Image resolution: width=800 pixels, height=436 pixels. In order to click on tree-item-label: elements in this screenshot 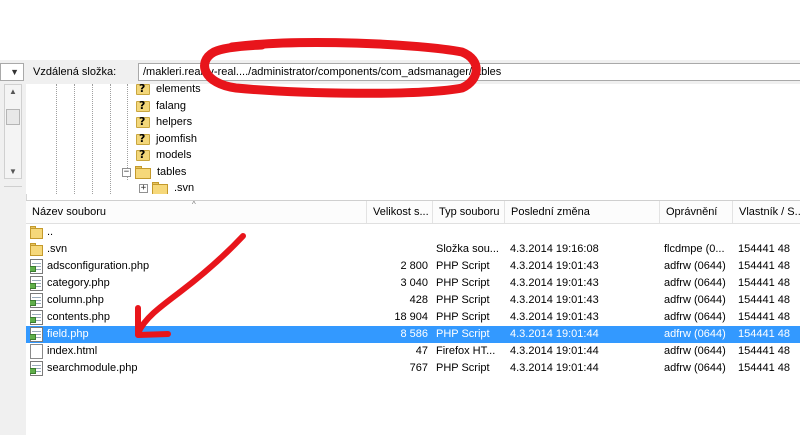, I will do `click(178, 89)`.